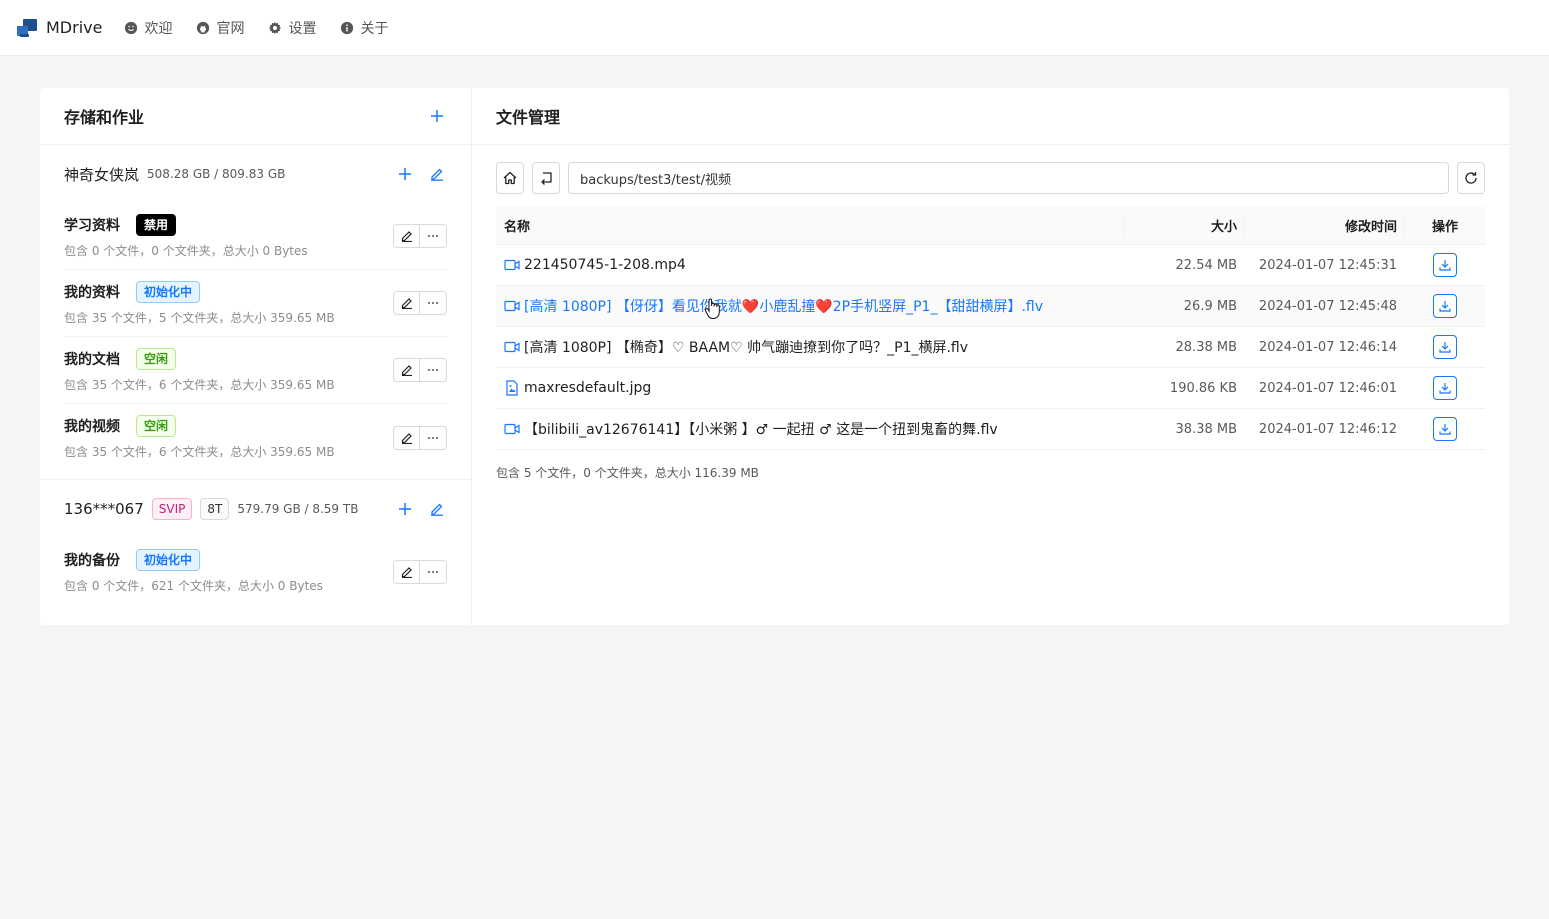 Image resolution: width=1549 pixels, height=919 pixels. I want to click on nav-about: 关于, so click(364, 28).